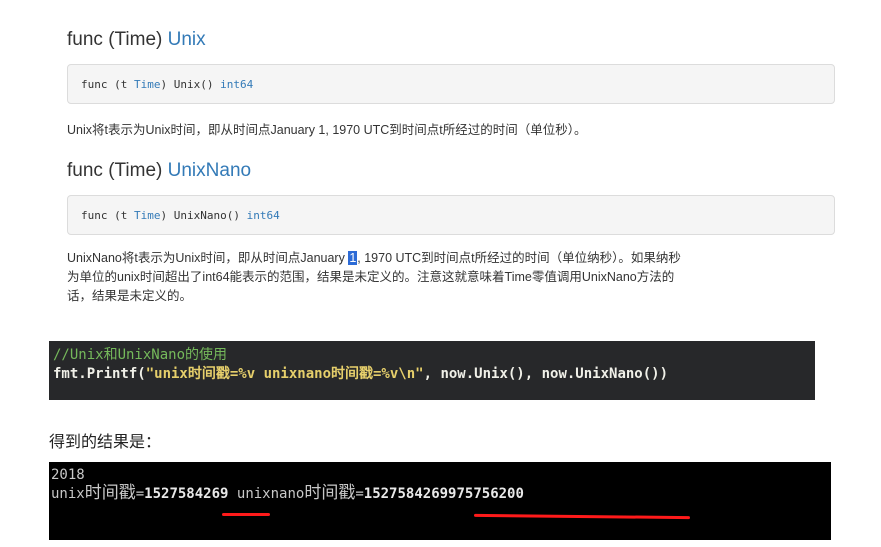 This screenshot has height=547, width=881. Describe the element at coordinates (186, 494) in the screenshot. I see `unix-value: 1527584269` at that location.